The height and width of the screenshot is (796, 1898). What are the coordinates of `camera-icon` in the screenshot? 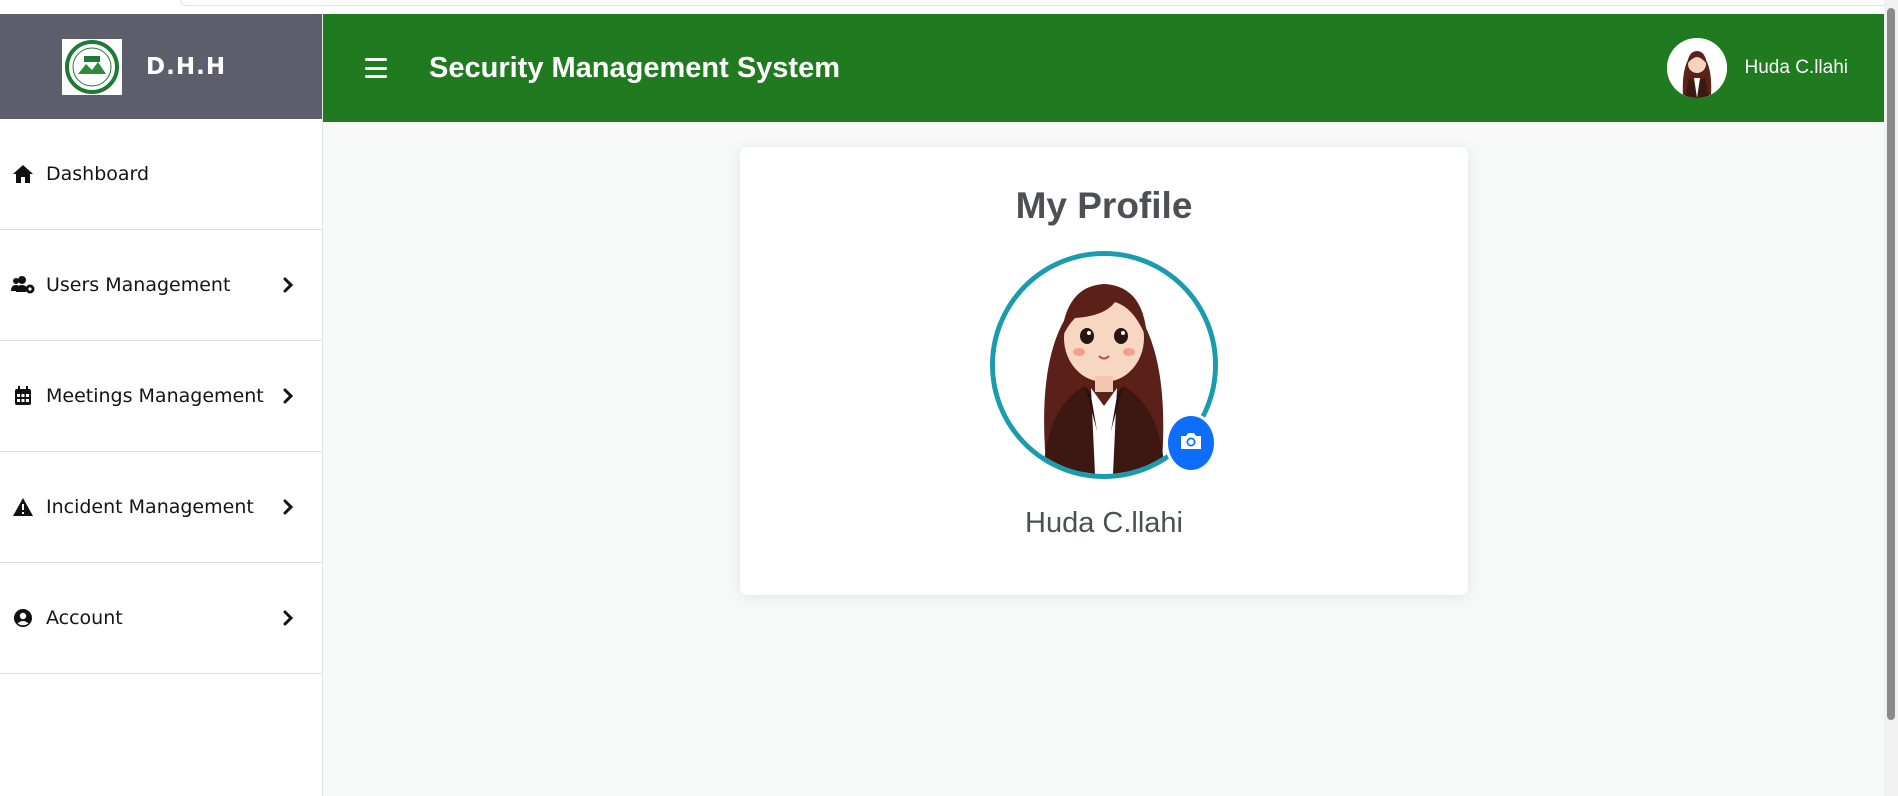 It's located at (1191, 443).